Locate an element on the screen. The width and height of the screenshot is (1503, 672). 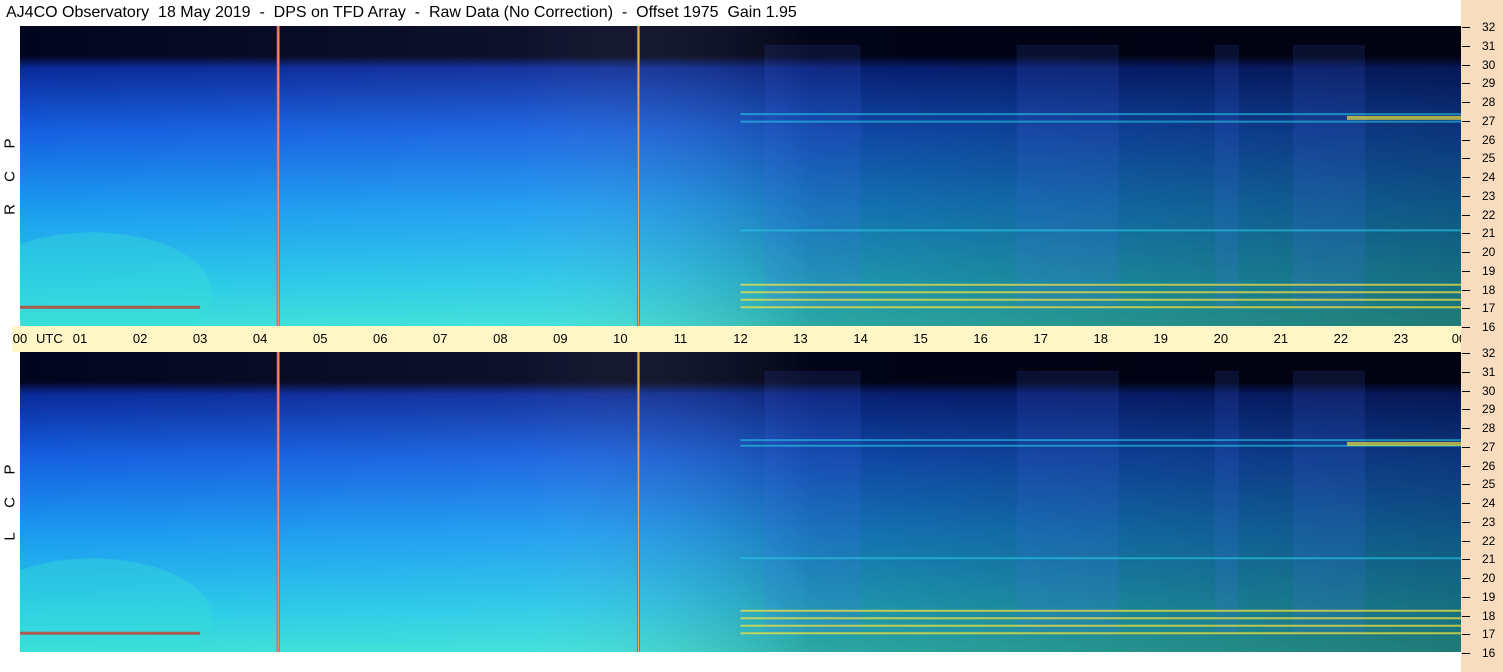
utc-tick-label: 11 is located at coordinates (680, 338).